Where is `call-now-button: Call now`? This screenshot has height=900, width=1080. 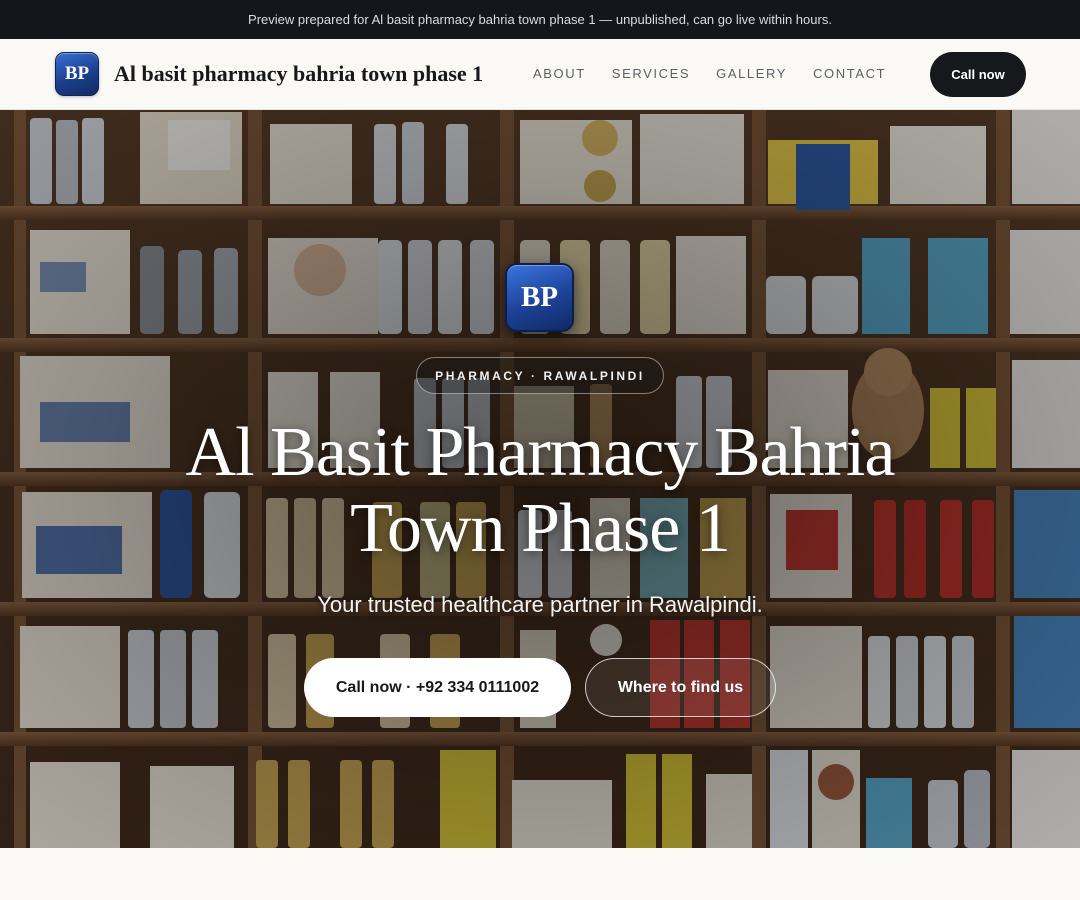 call-now-button: Call now is located at coordinates (978, 74).